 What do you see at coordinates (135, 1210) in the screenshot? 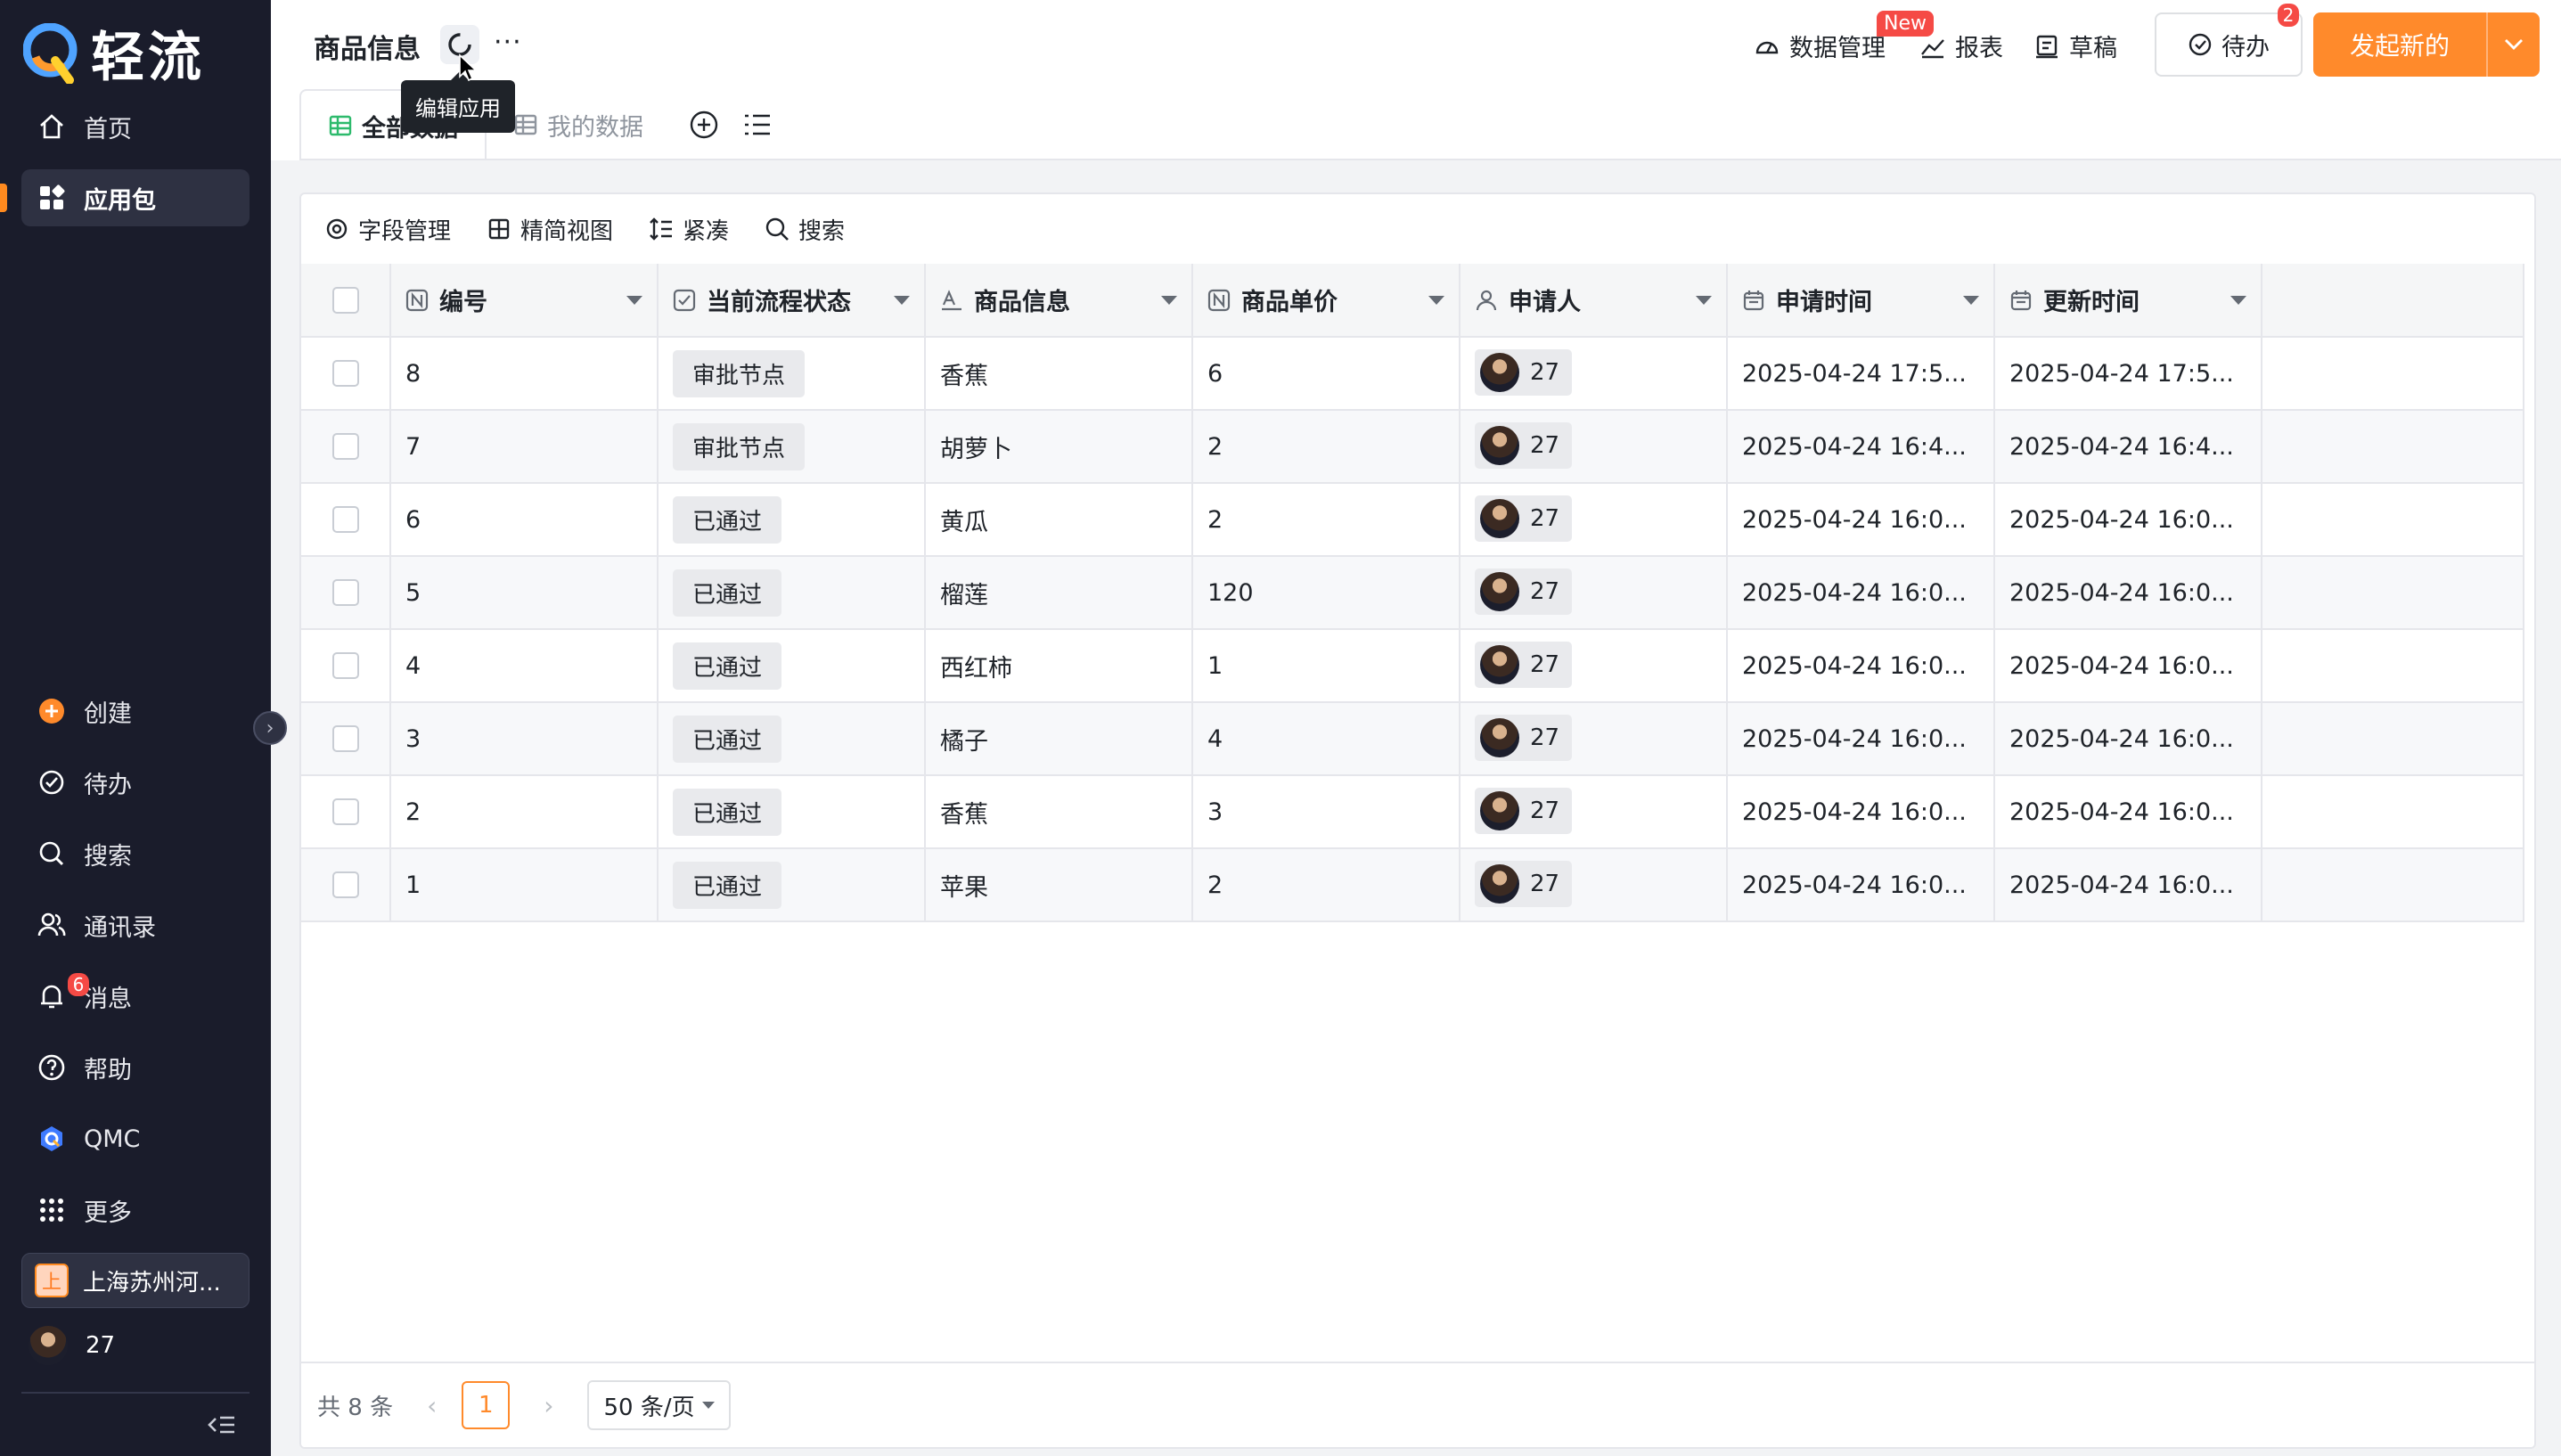
I see `sidebar-item-grid: 更多` at bounding box center [135, 1210].